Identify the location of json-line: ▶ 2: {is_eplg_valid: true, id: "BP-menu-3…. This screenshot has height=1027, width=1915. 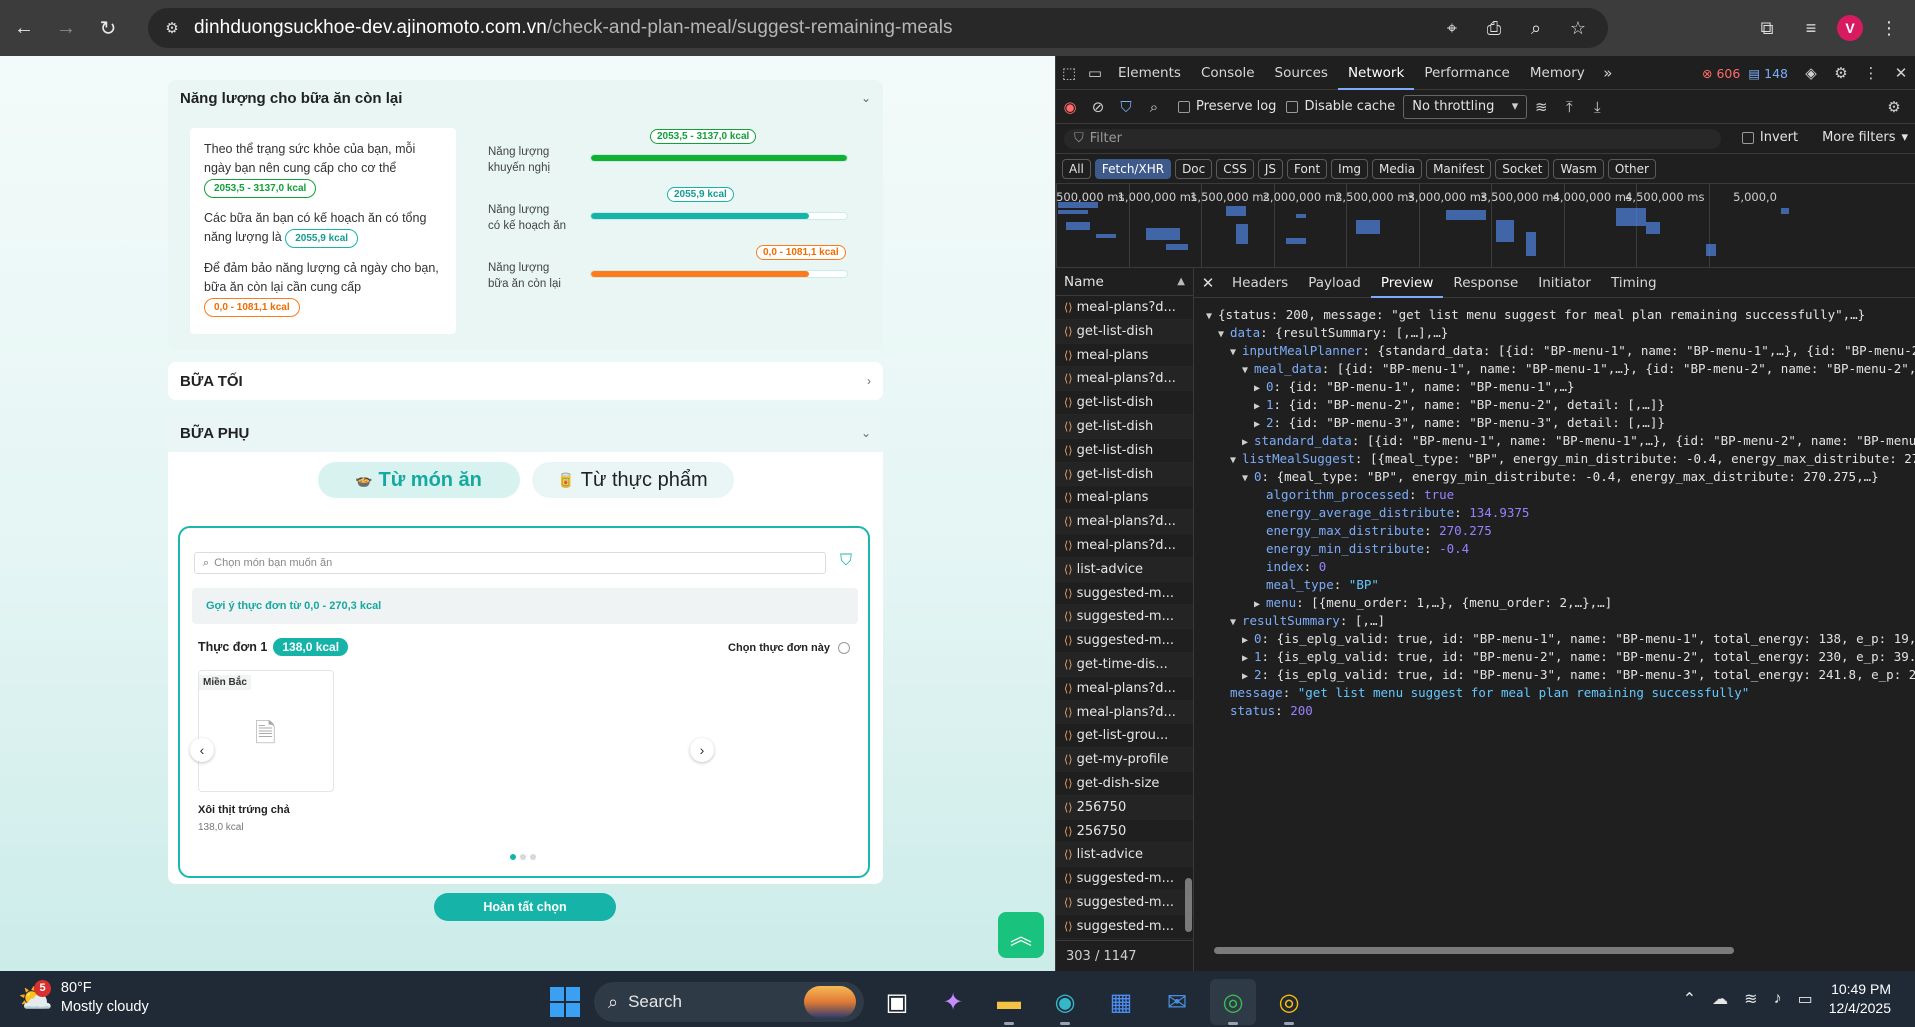
(1554, 675).